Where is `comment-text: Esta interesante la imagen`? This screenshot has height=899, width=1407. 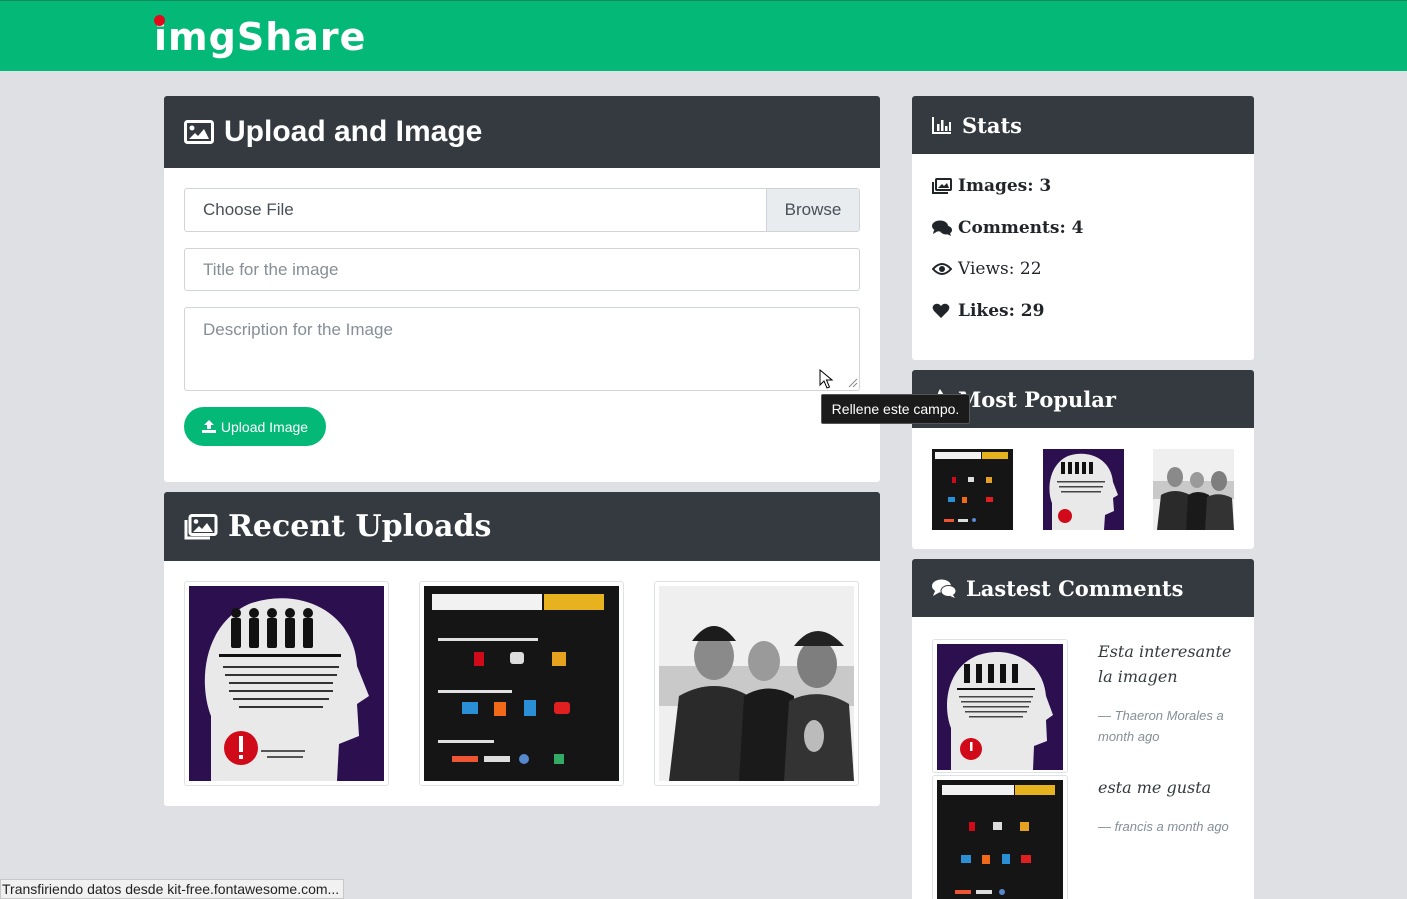 comment-text: Esta interesante la imagen is located at coordinates (1165, 664).